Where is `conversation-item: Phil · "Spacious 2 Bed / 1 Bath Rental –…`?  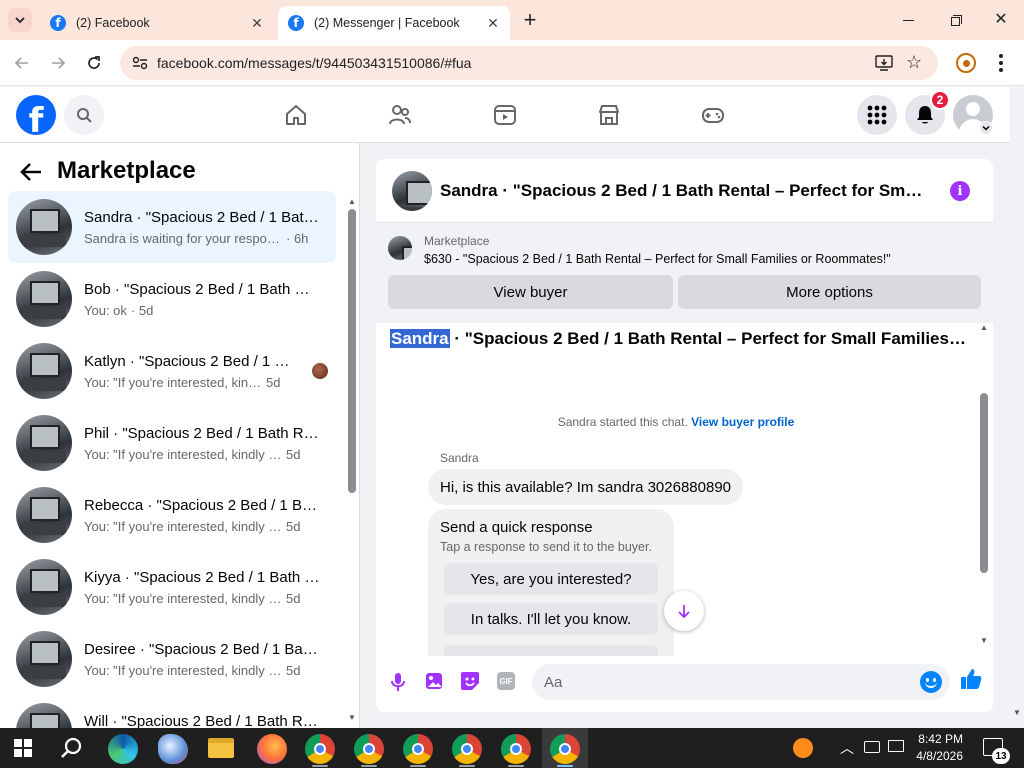
conversation-item: Phil · "Spacious 2 Bed / 1 Bath Rental –… is located at coordinates (172, 443).